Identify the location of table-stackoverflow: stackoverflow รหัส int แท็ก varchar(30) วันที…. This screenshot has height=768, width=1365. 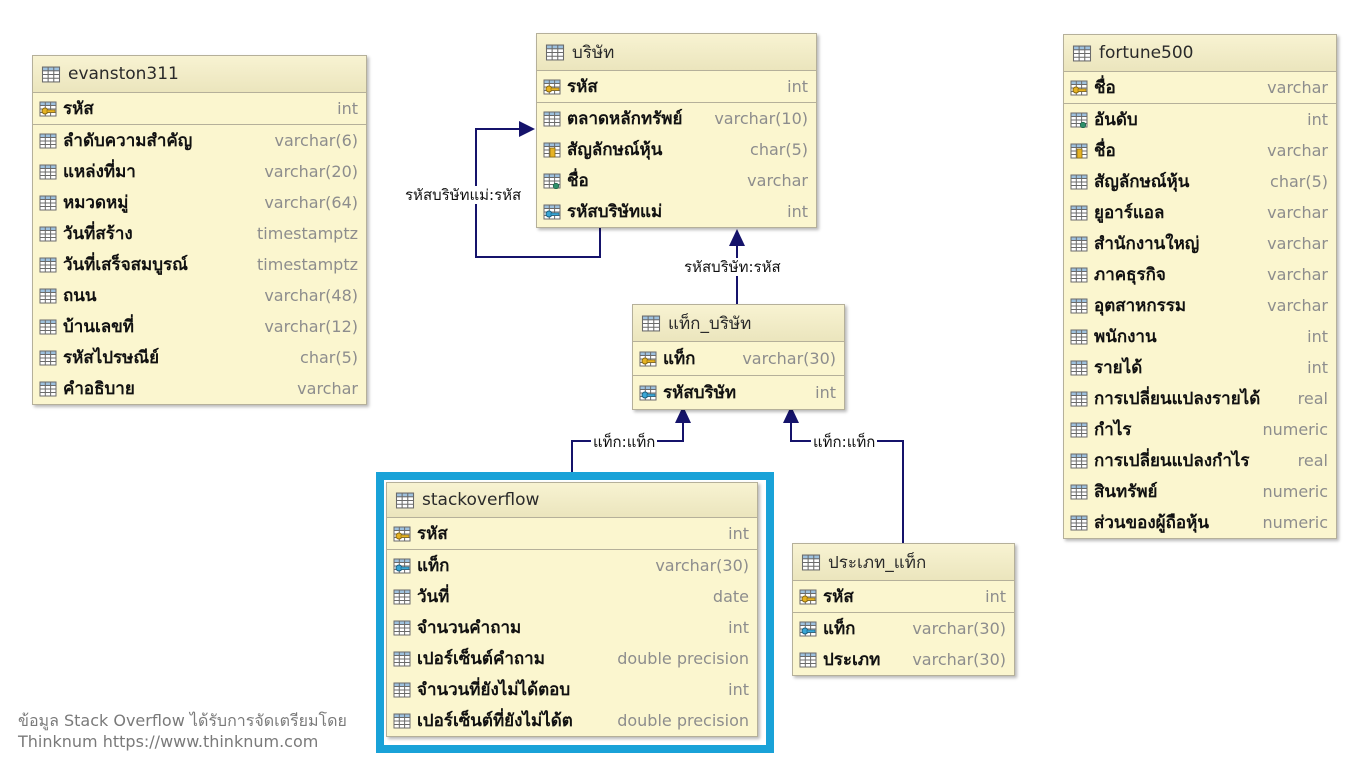
(572, 609).